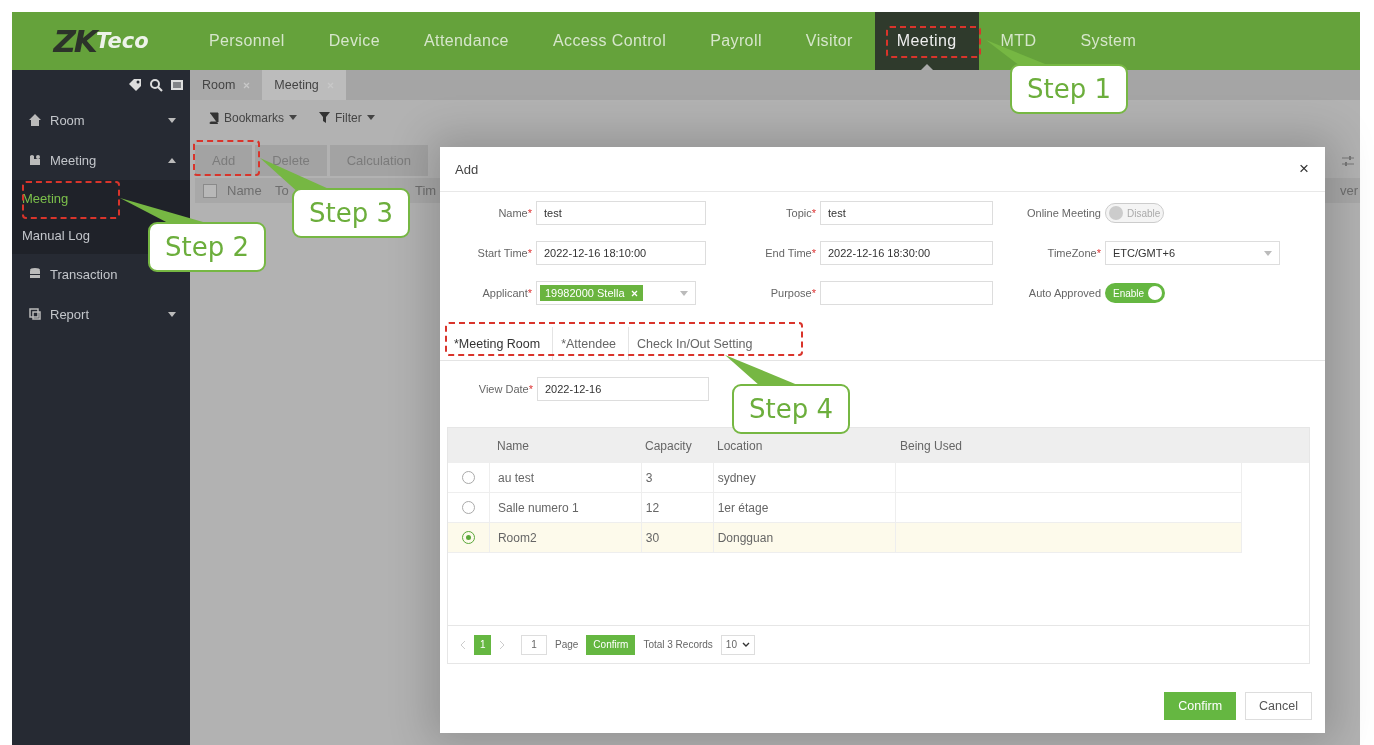  What do you see at coordinates (1192, 253) in the screenshot?
I see `select-field: ETC/GMT+6` at bounding box center [1192, 253].